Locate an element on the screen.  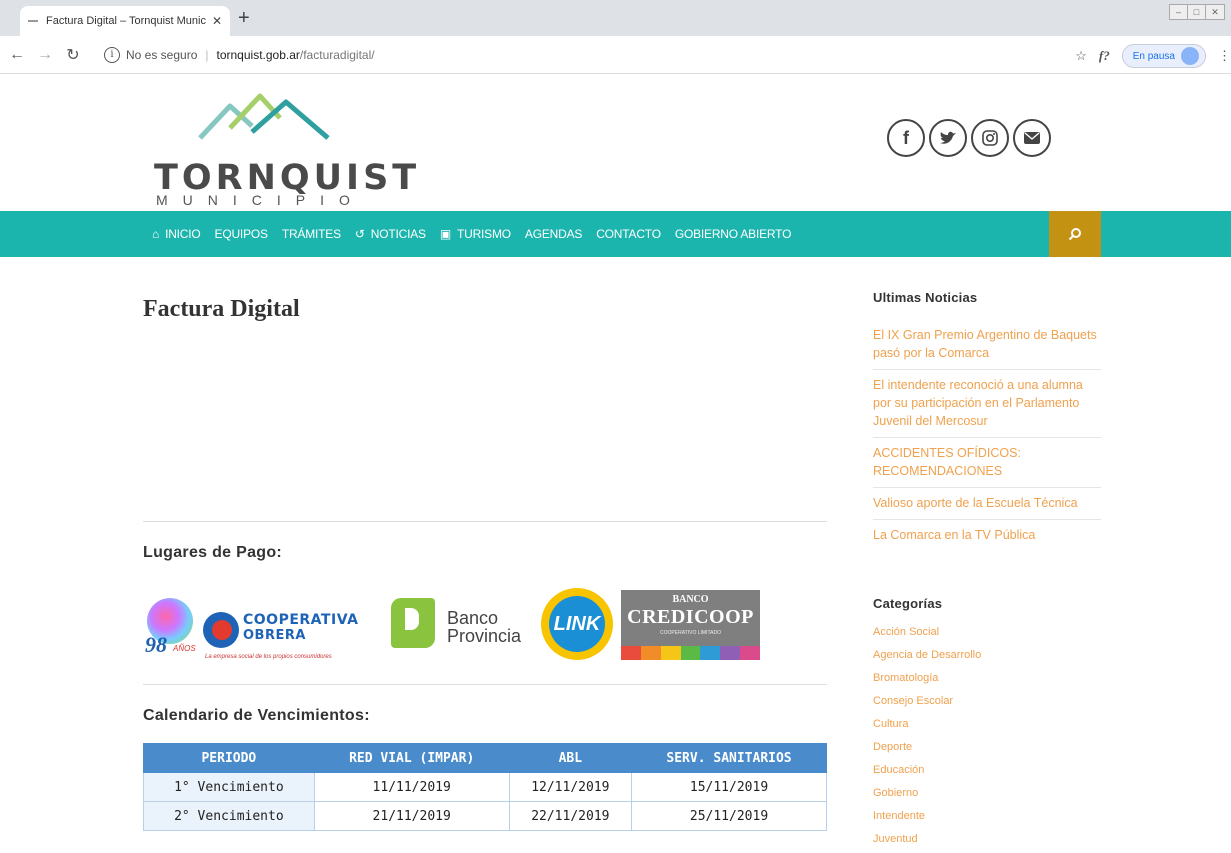
table-cell: 15/11/2019 is located at coordinates (729, 787).